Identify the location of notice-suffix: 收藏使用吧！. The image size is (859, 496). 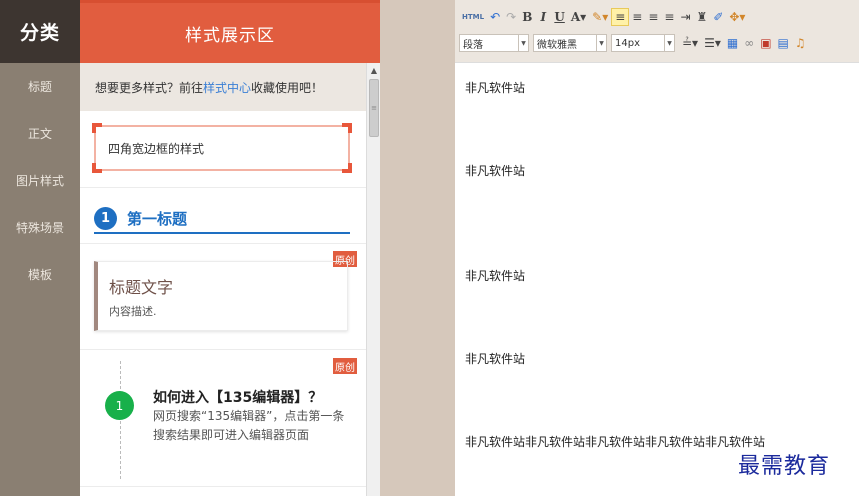
(287, 87).